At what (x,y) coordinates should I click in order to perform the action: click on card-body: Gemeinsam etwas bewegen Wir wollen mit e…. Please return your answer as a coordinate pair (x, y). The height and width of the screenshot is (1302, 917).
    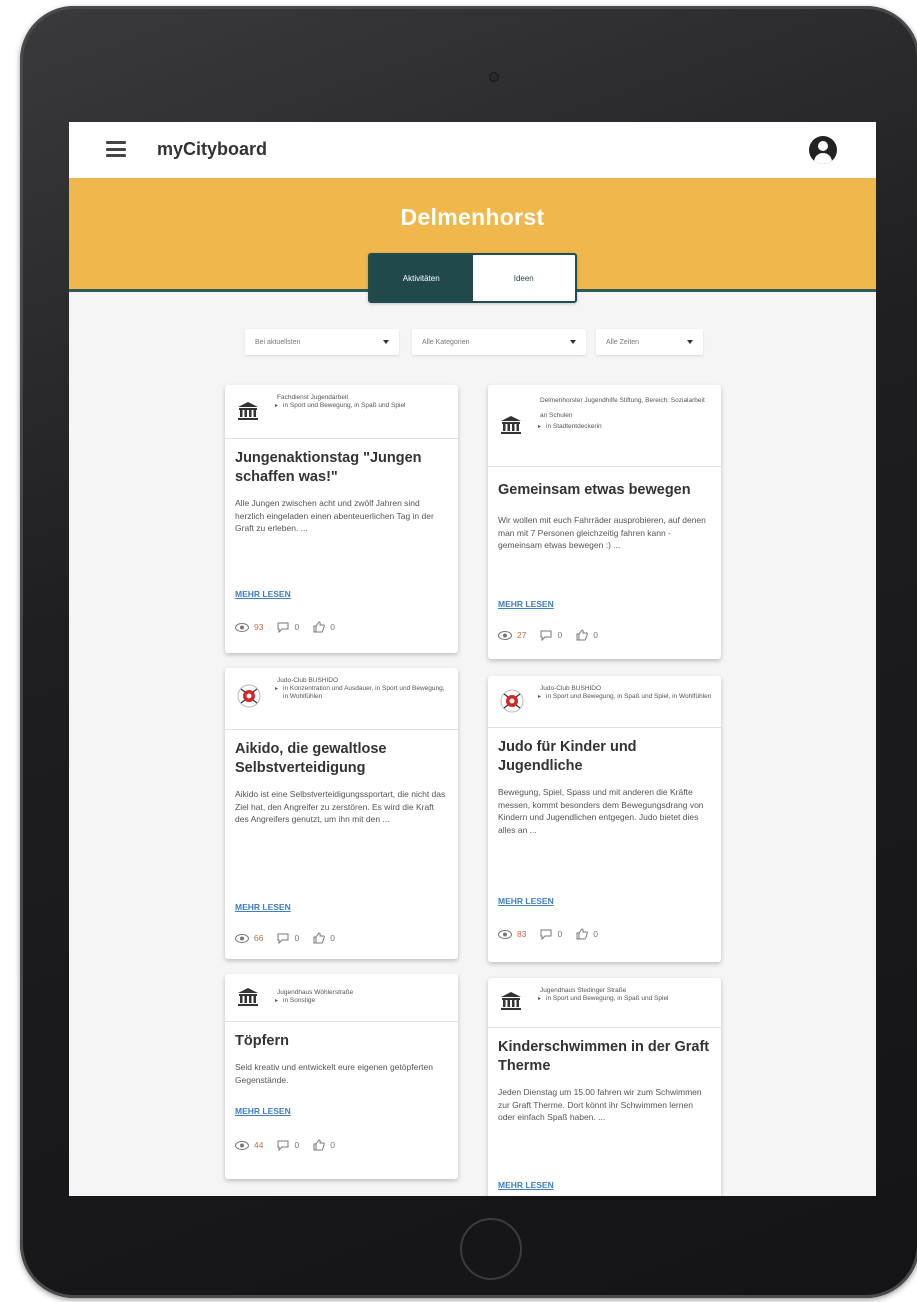
    Looking at the image, I should click on (604, 509).